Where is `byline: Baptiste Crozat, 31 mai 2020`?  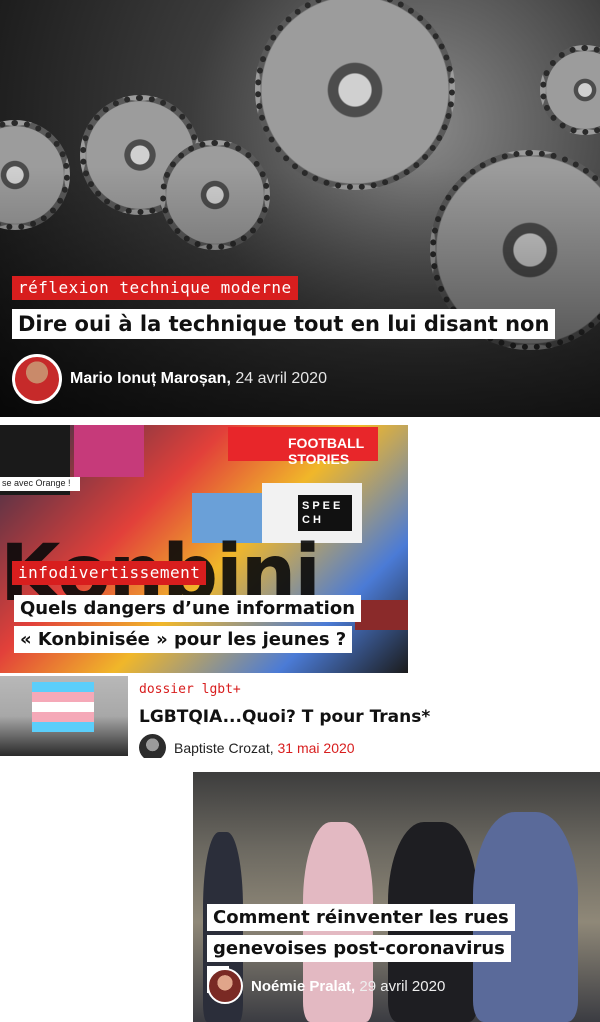
byline: Baptiste Crozat, 31 mai 2020 is located at coordinates (247, 746).